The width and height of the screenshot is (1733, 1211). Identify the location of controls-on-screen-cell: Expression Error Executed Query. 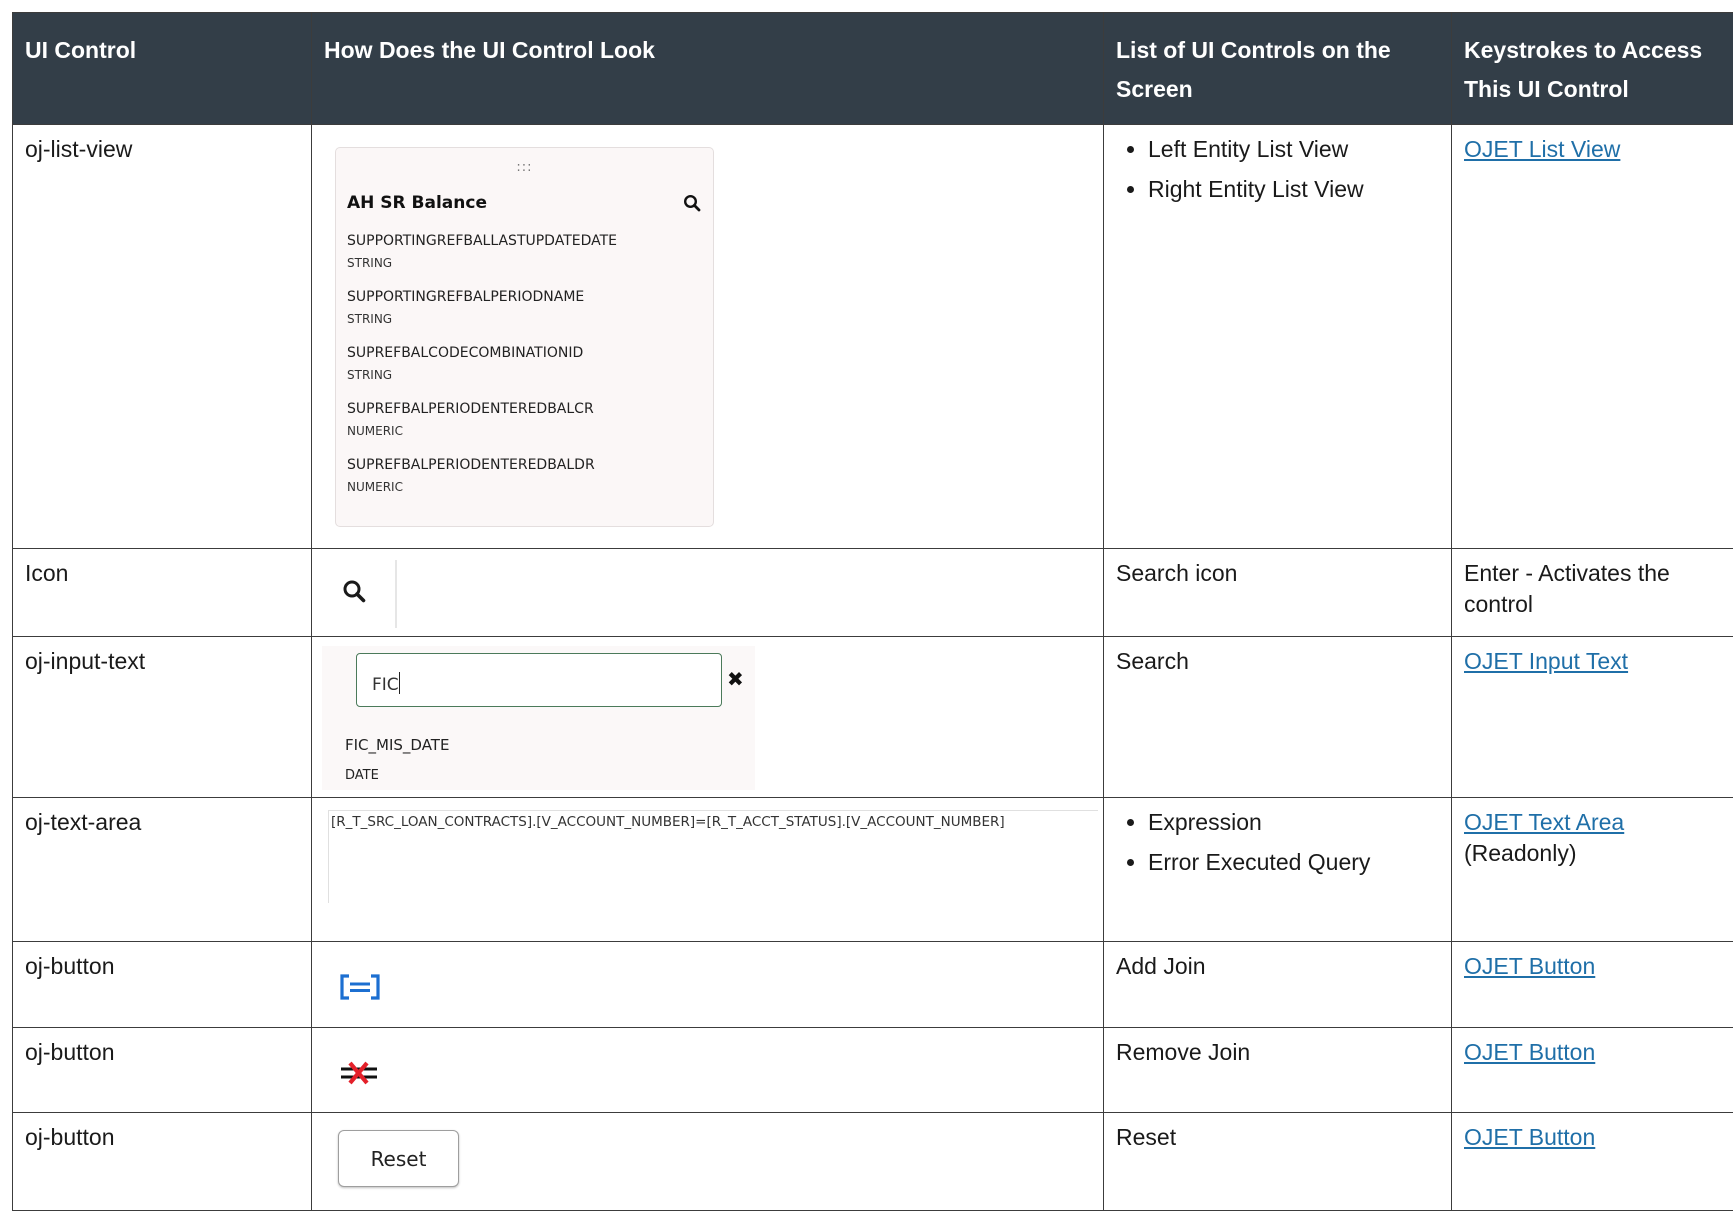
(1278, 870).